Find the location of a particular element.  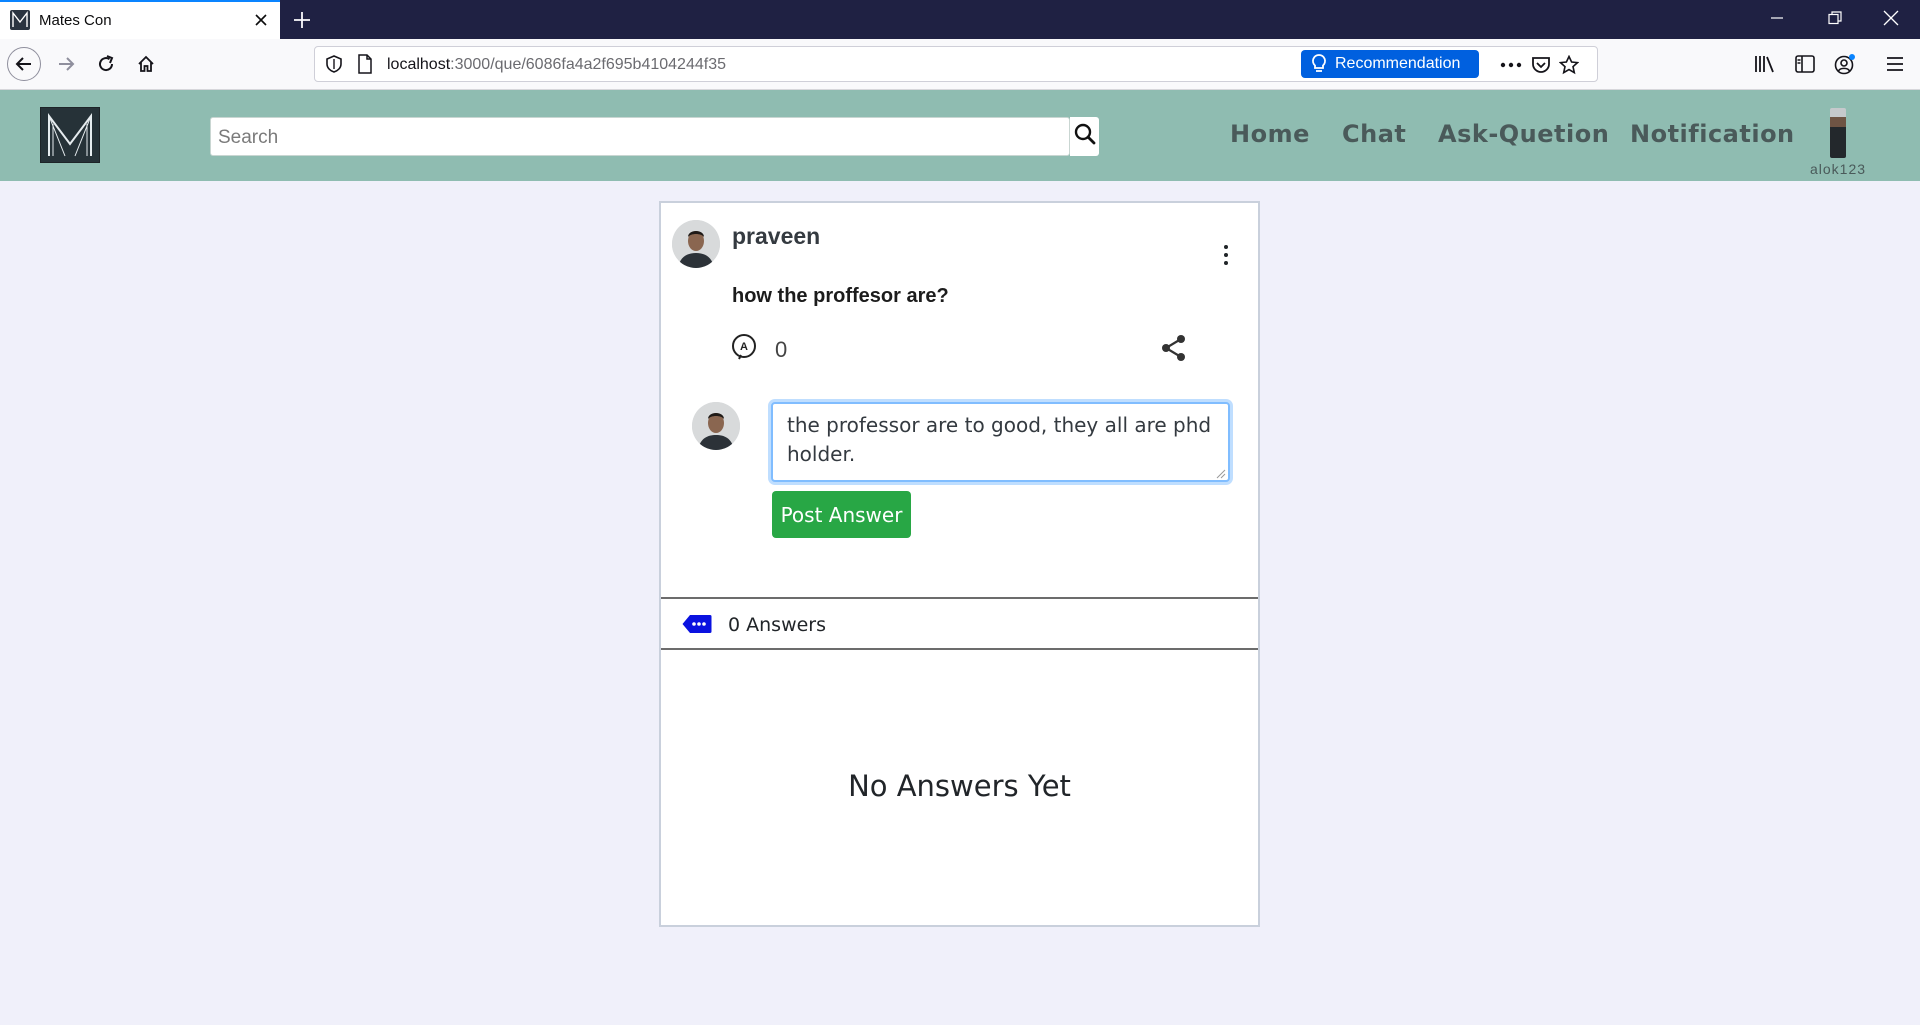

minimize-window-icon is located at coordinates (1777, 18).